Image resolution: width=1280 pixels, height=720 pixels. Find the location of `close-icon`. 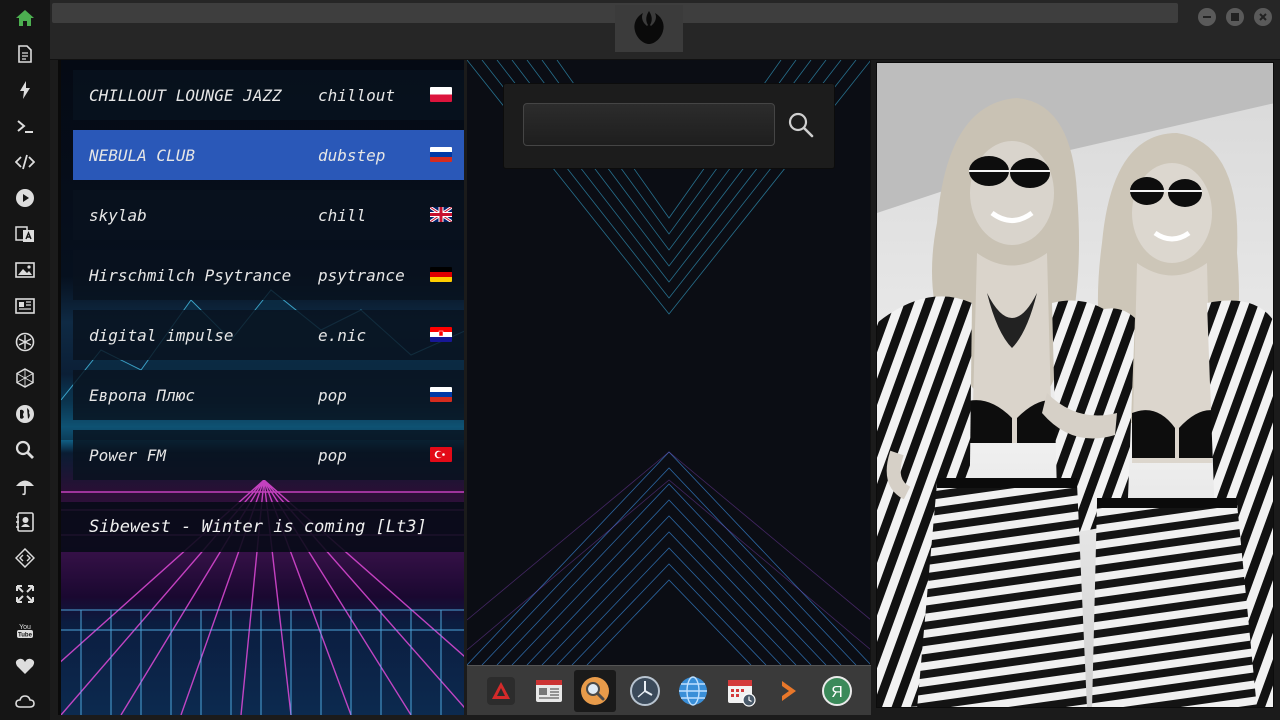

close-icon is located at coordinates (1263, 17).